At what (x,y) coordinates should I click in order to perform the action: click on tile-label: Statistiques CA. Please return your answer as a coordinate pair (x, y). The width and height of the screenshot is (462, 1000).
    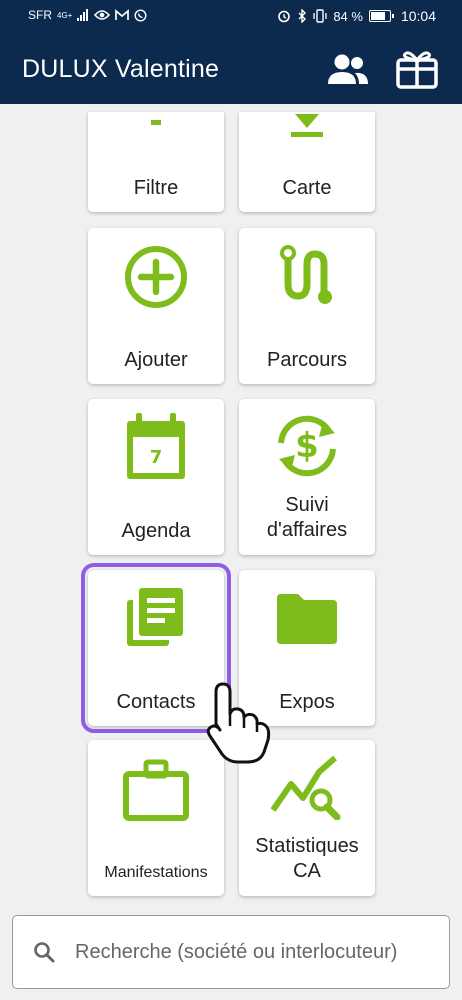
    Looking at the image, I should click on (307, 858).